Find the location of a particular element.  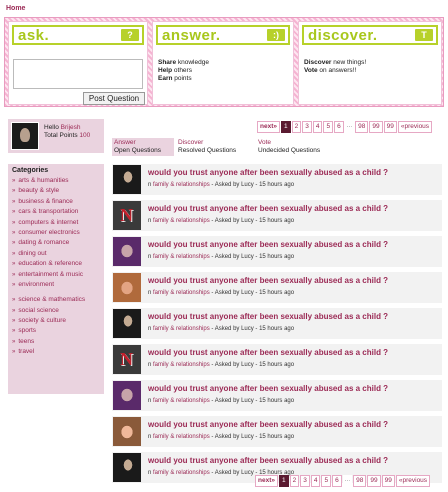

ask-panel: ask. ? Post Question is located at coordinates (78, 63).